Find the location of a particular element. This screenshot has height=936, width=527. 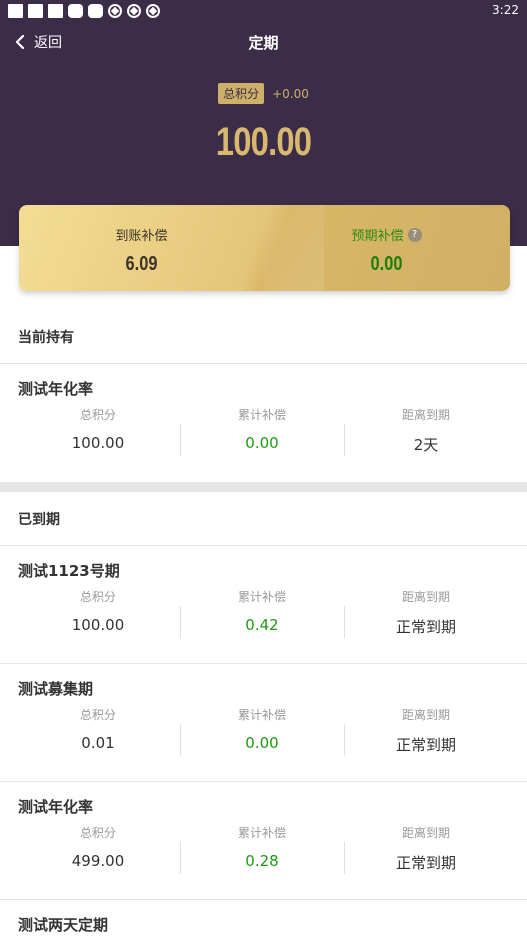

total-points-value: 100.00 is located at coordinates (263, 142).